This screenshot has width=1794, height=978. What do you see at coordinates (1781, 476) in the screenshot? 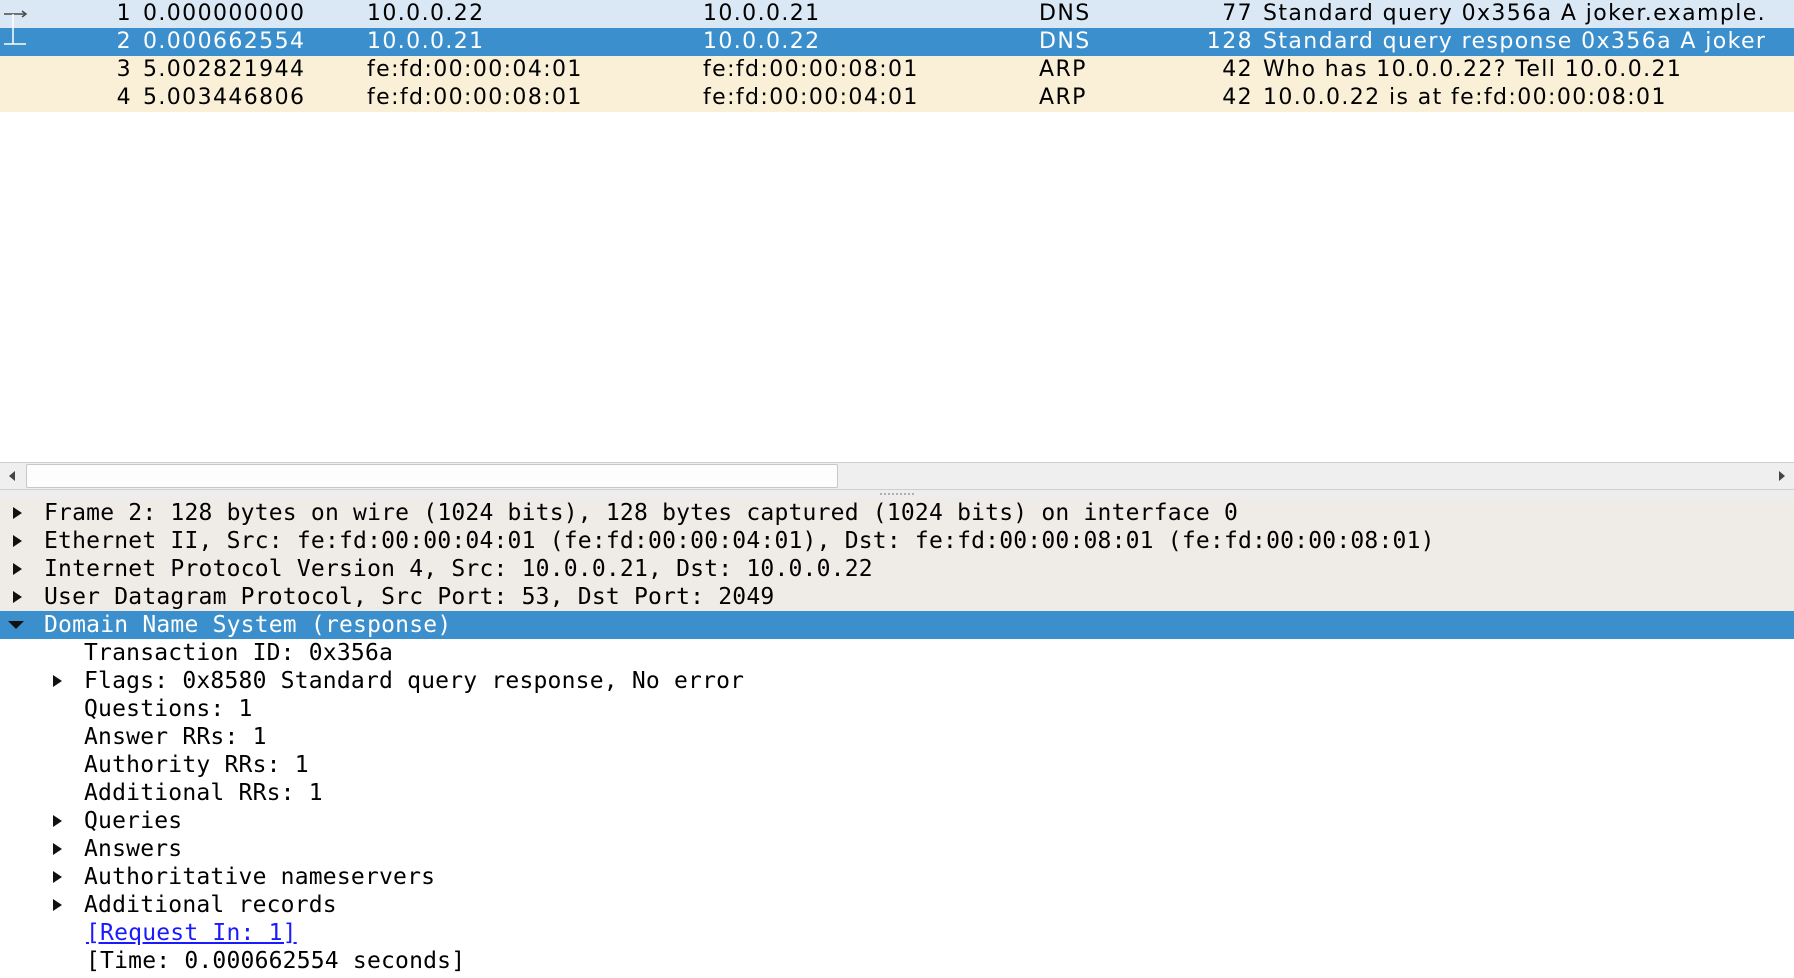
I see `arrow-right-icon` at bounding box center [1781, 476].